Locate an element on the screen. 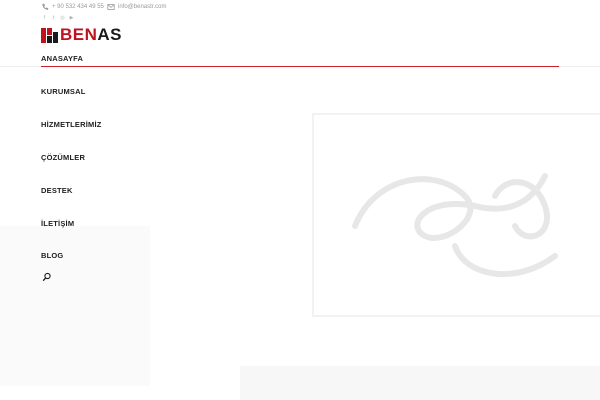 The height and width of the screenshot is (400, 600). hero-bottom-strip is located at coordinates (420, 383).